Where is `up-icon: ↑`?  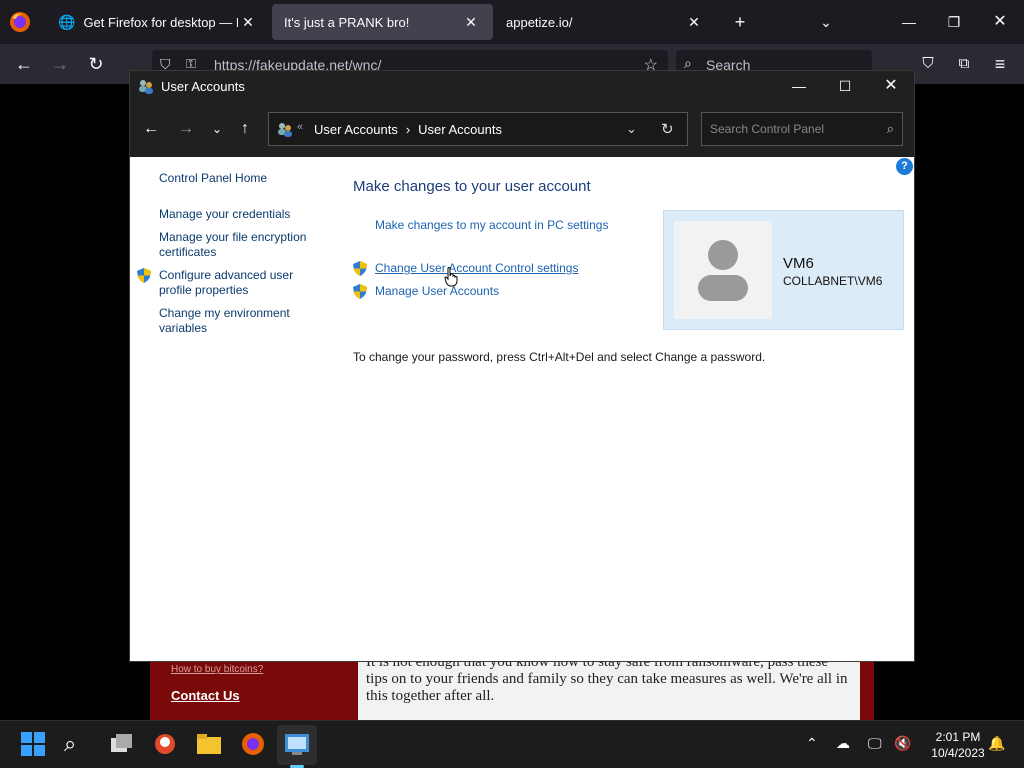 up-icon: ↑ is located at coordinates (245, 129).